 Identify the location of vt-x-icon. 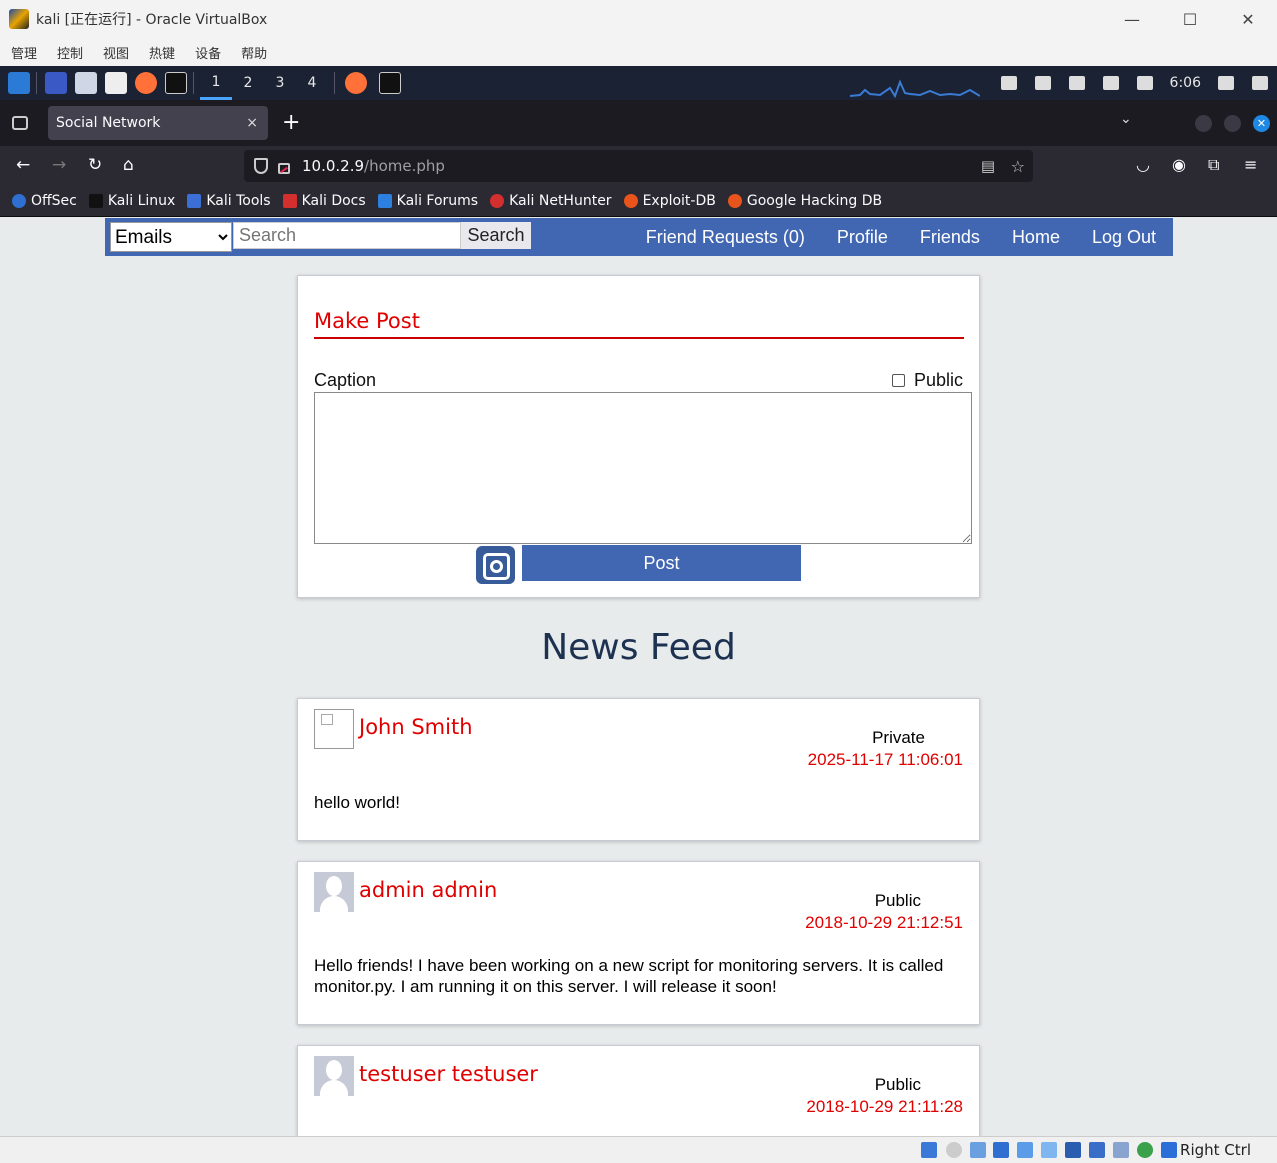
(1121, 1150).